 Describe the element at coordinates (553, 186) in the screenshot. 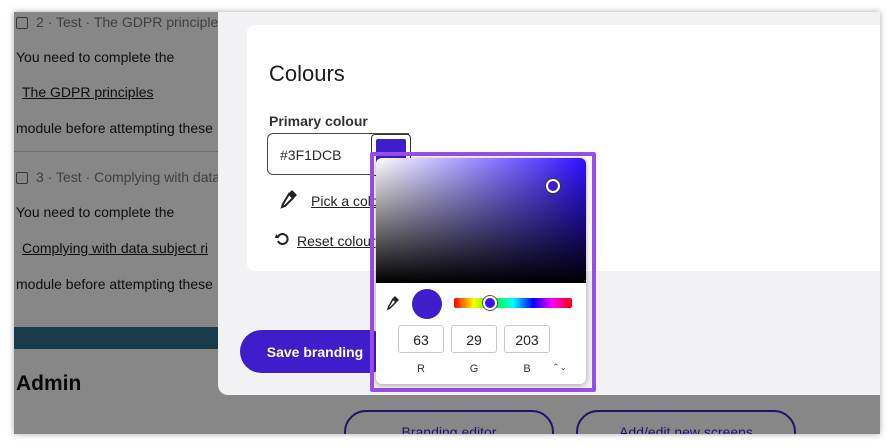

I see `saturation-handle` at that location.